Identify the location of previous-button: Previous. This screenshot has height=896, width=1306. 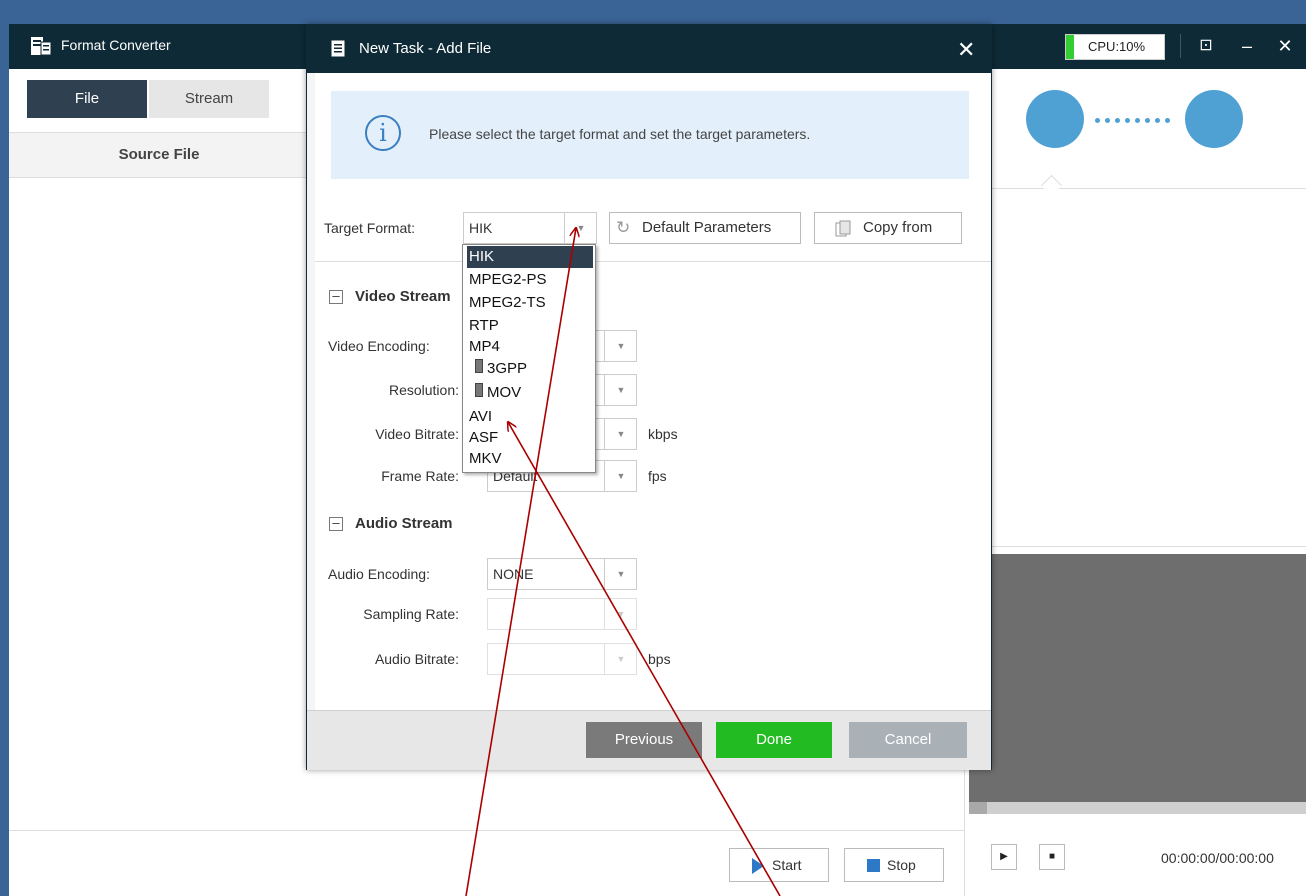
(644, 740).